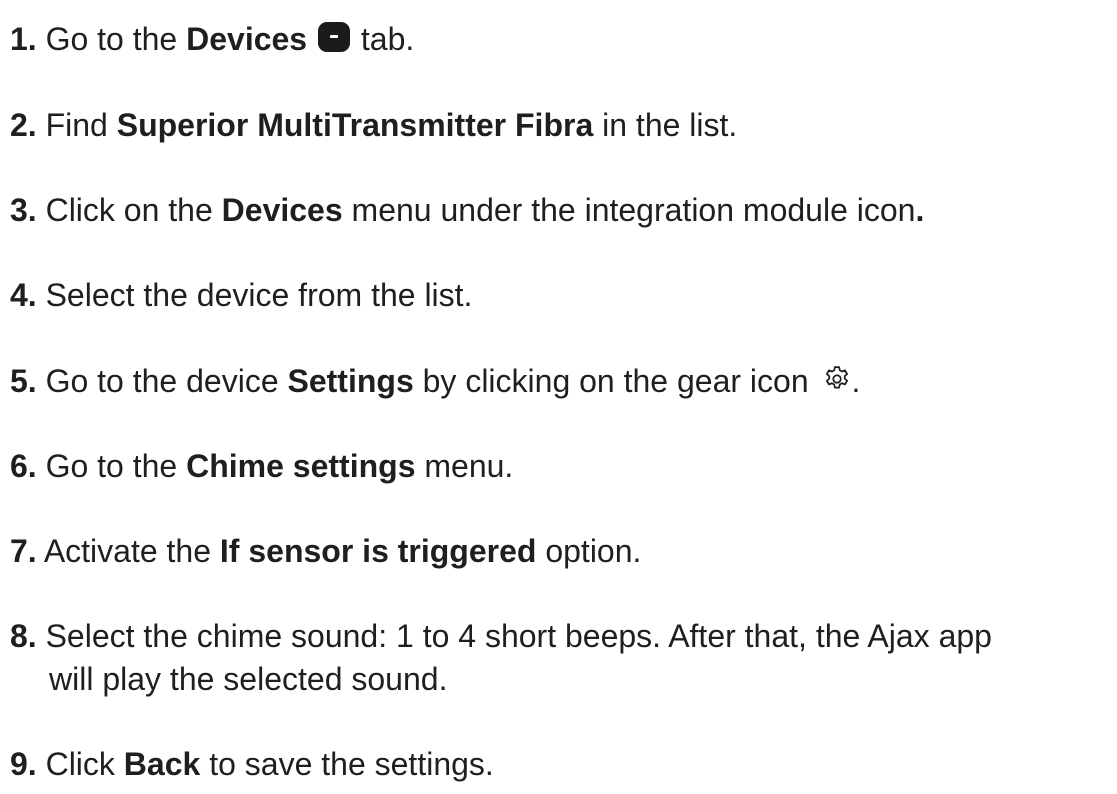  I want to click on step-text: Click on the, so click(133, 210).